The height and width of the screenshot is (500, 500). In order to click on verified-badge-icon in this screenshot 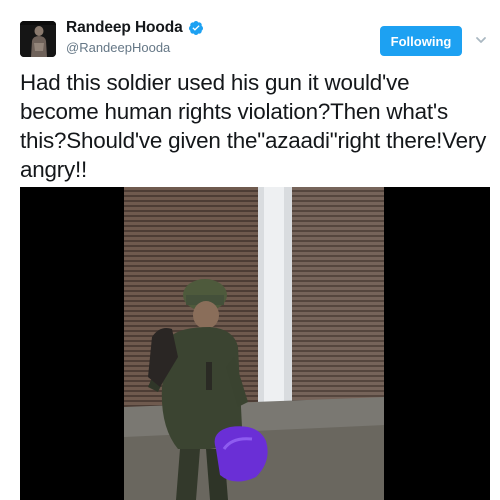, I will do `click(196, 28)`.